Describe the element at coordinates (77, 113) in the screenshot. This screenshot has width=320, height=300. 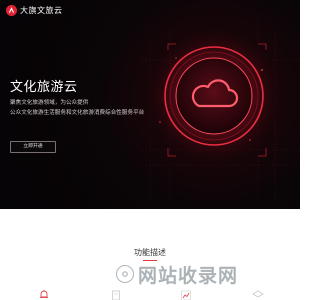
I see `hero-description-line: 公众文化旅游生活服务和文化旅游消费综合性服务平台` at that location.